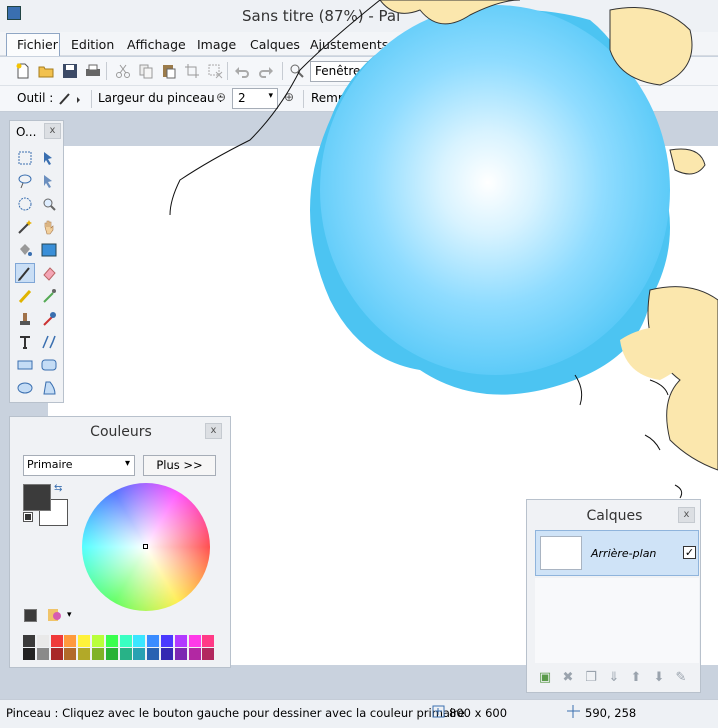  I want to click on eraser-icon, so click(49, 273).